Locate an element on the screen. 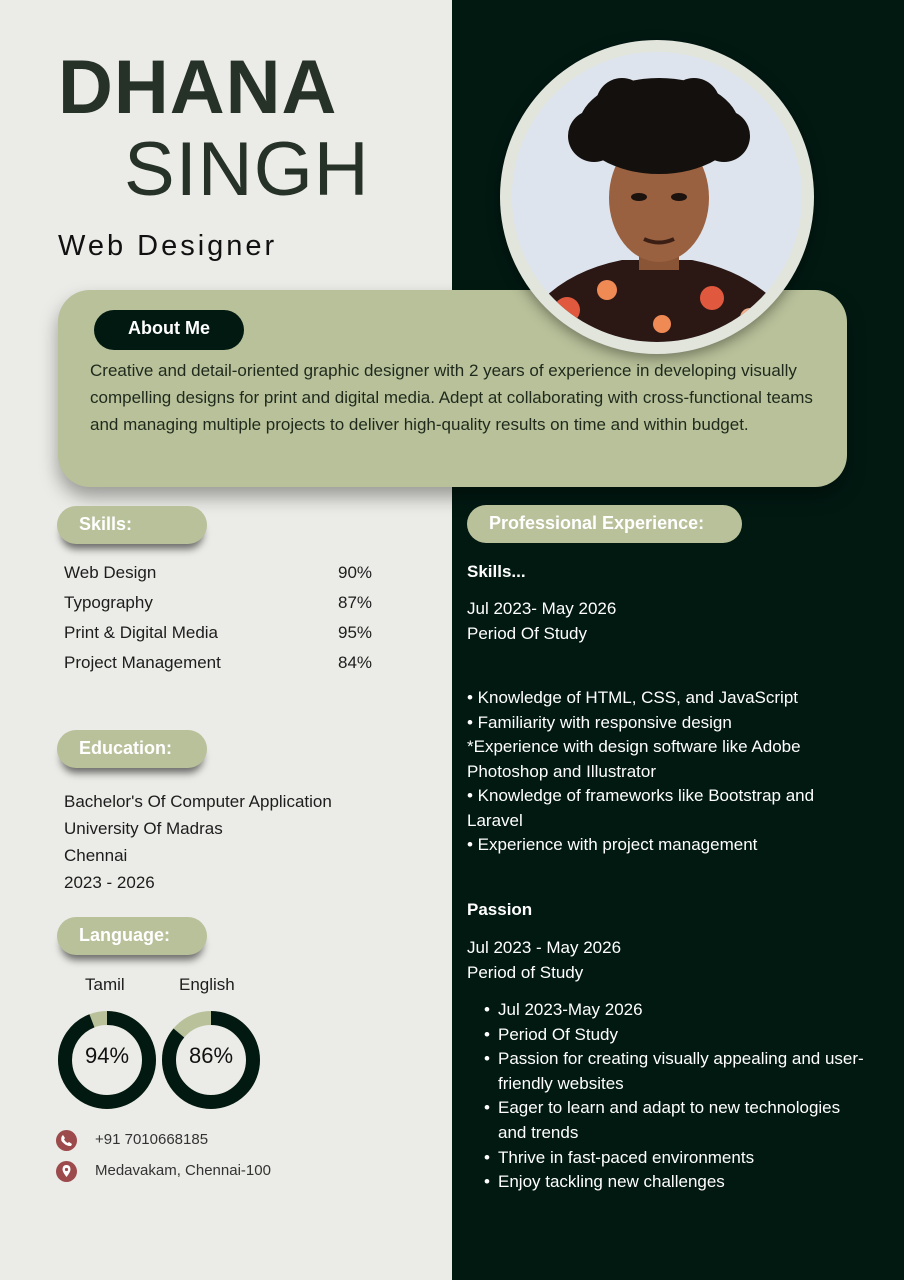  passion-item: Jul 2023-May 2026 is located at coordinates (667, 1010).